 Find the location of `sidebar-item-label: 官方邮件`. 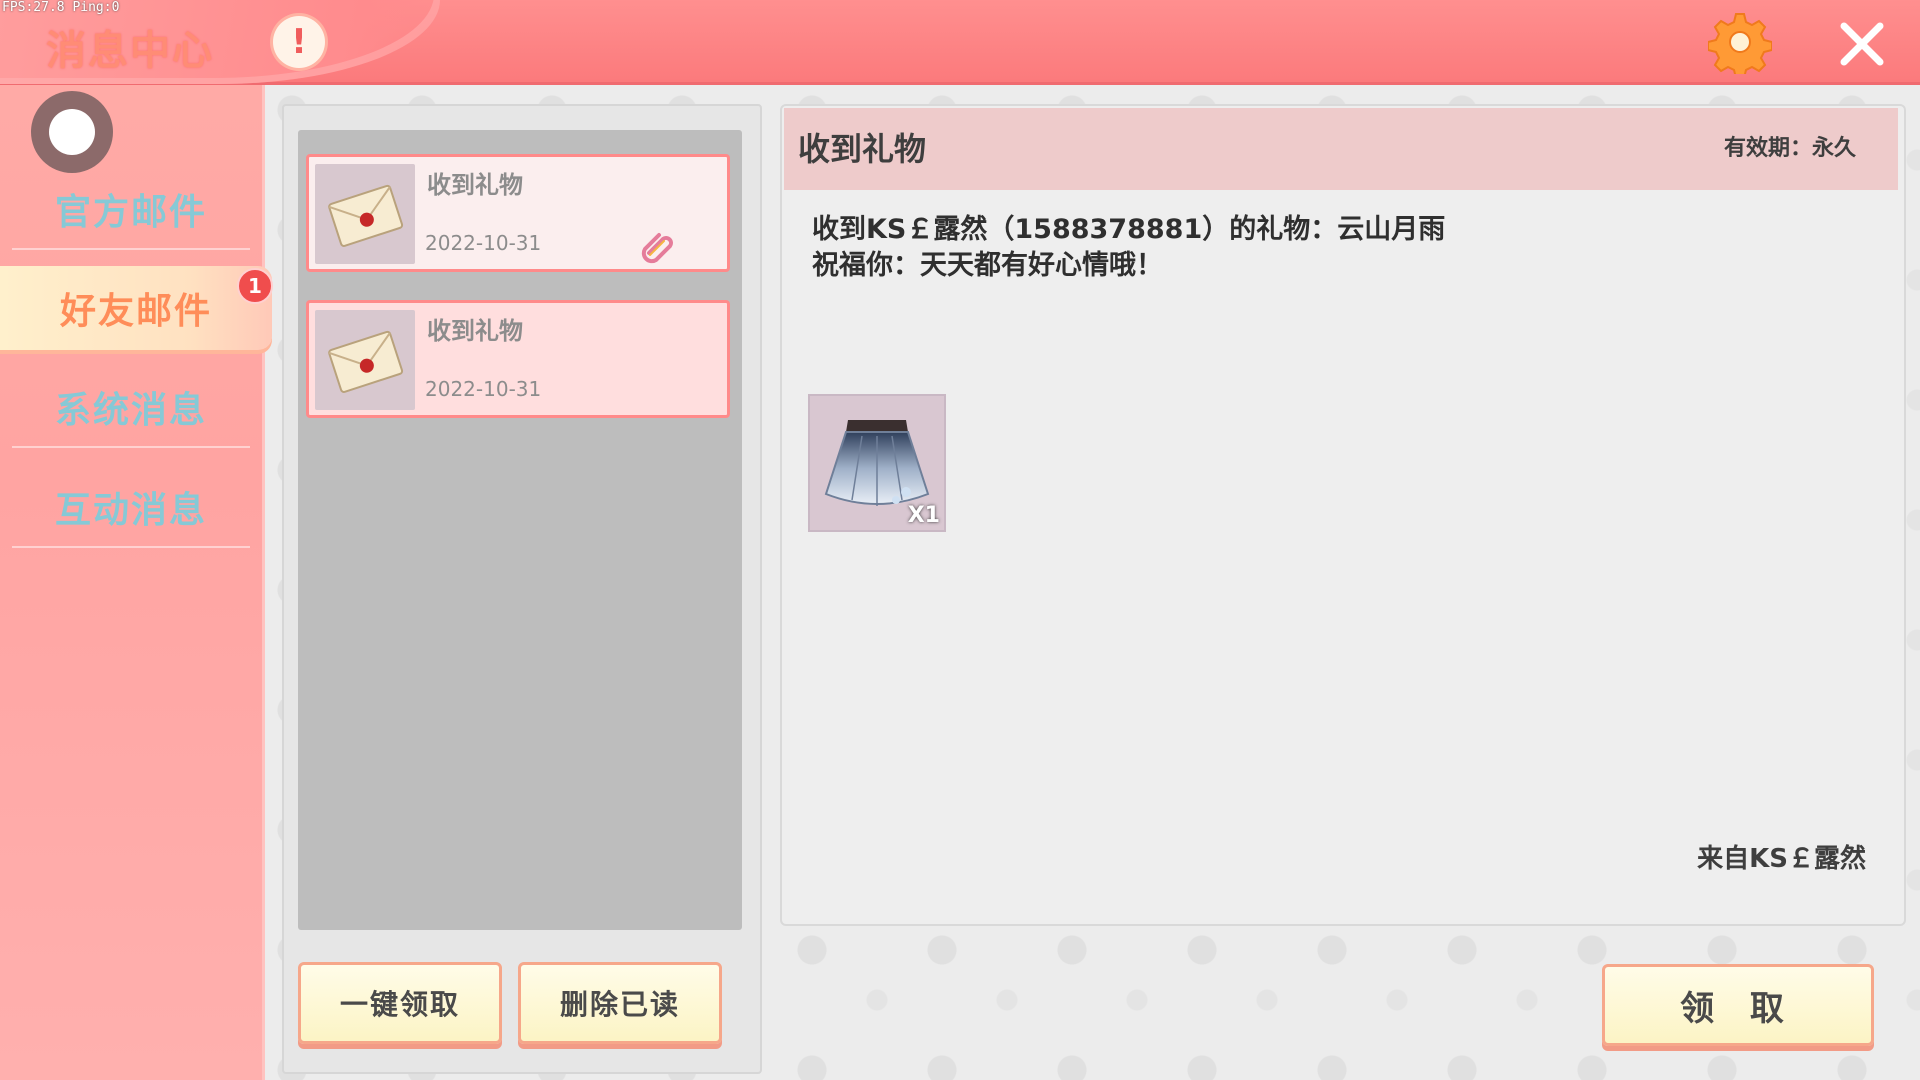

sidebar-item-label: 官方邮件 is located at coordinates (130, 212).